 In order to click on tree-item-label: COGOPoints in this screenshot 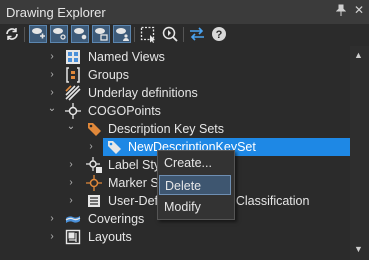, I will do `click(124, 111)`.